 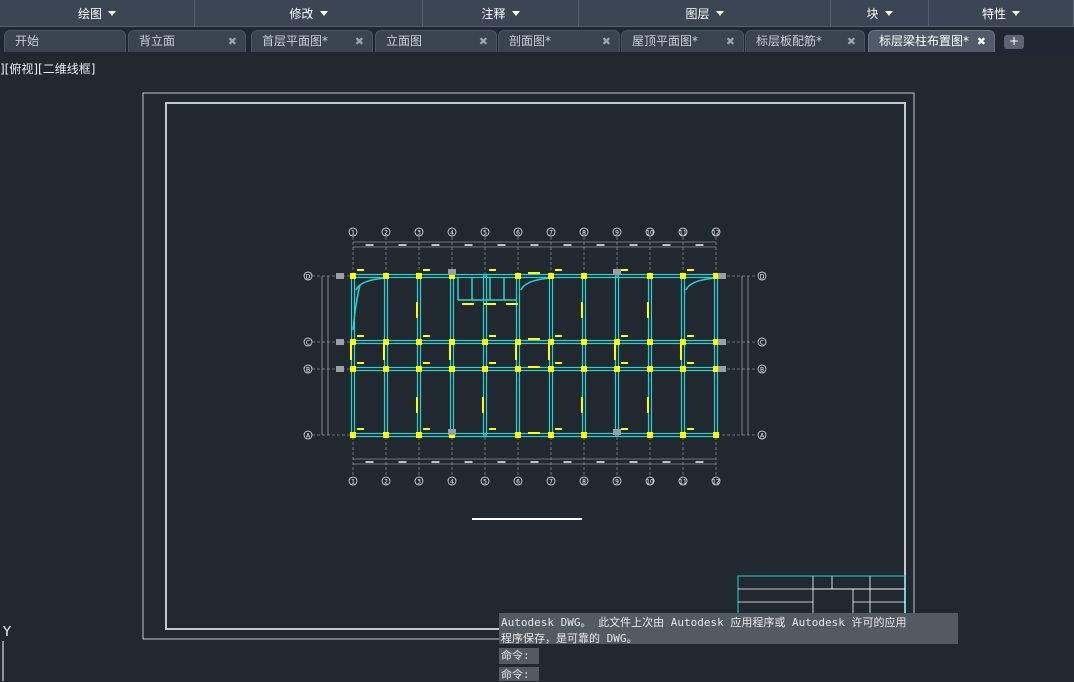 What do you see at coordinates (419, 482) in the screenshot?
I see `grid-bubble-label: 3` at bounding box center [419, 482].